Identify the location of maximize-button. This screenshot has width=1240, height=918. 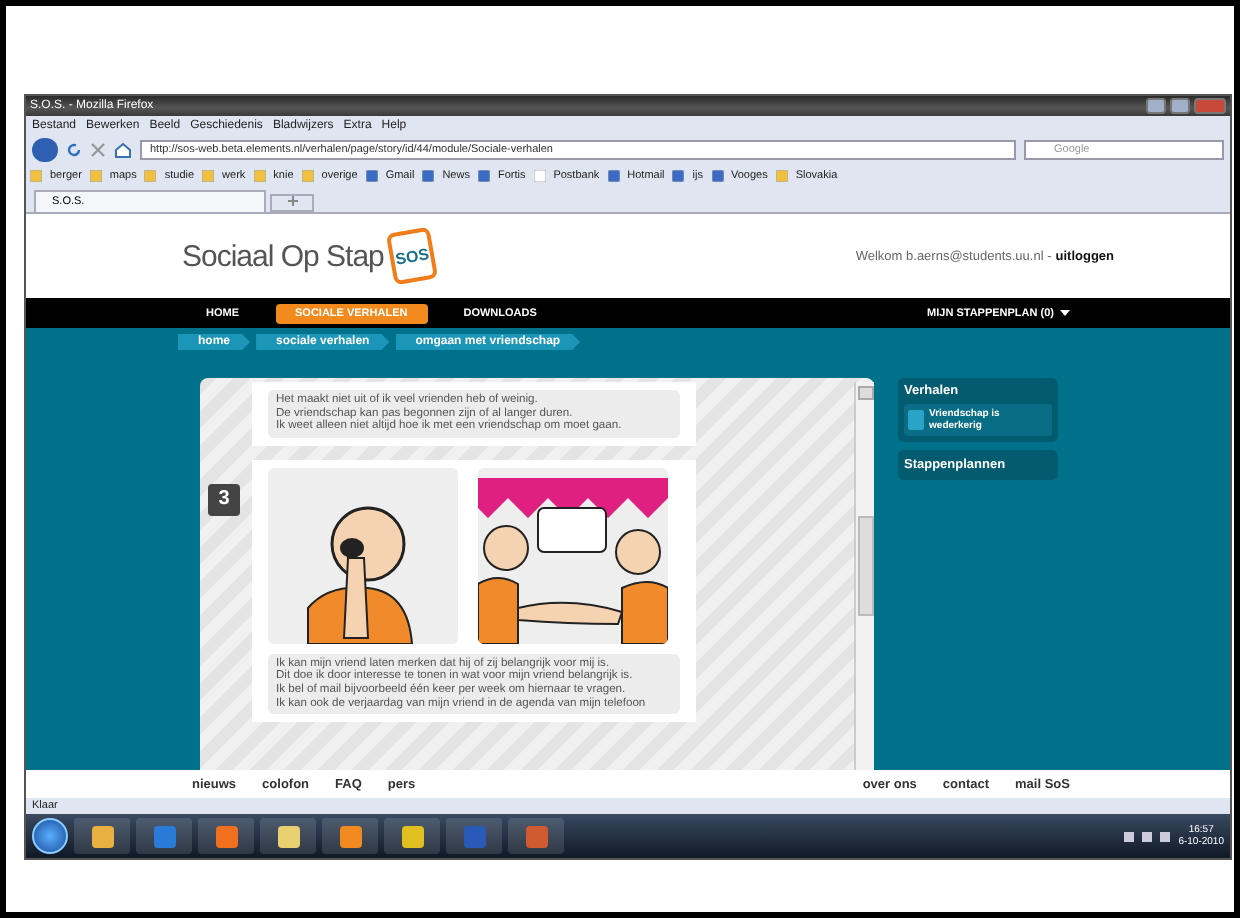
(1180, 106).